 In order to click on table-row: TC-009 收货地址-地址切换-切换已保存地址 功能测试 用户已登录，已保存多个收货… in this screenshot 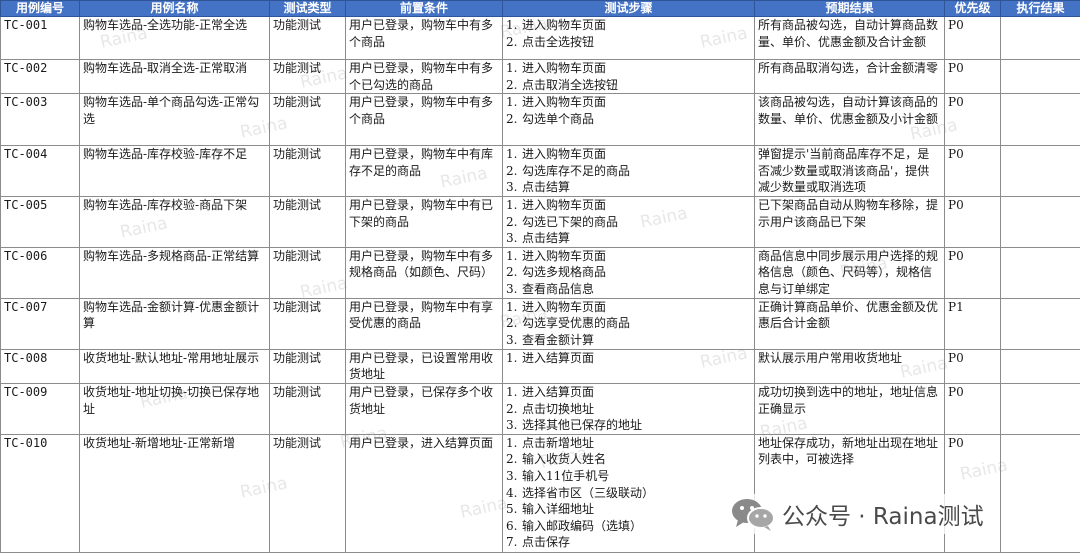, I will do `click(540, 408)`.